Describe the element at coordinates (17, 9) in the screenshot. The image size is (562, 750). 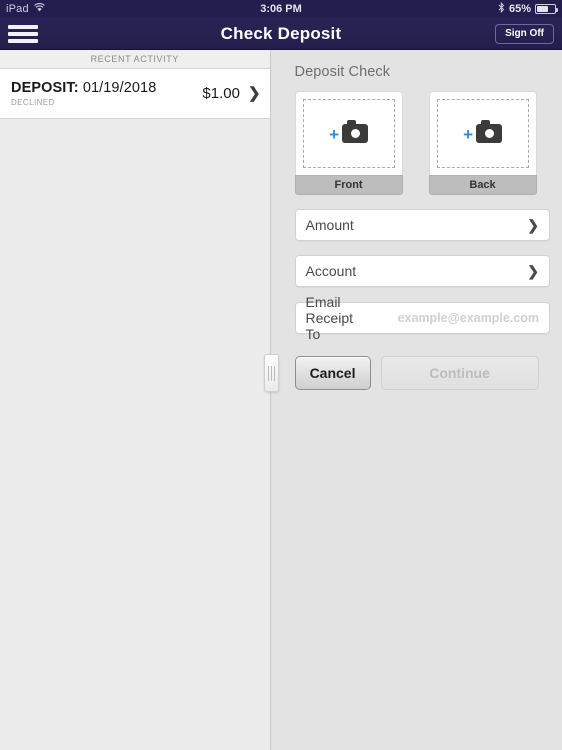
I see `device-name: iPad` at that location.